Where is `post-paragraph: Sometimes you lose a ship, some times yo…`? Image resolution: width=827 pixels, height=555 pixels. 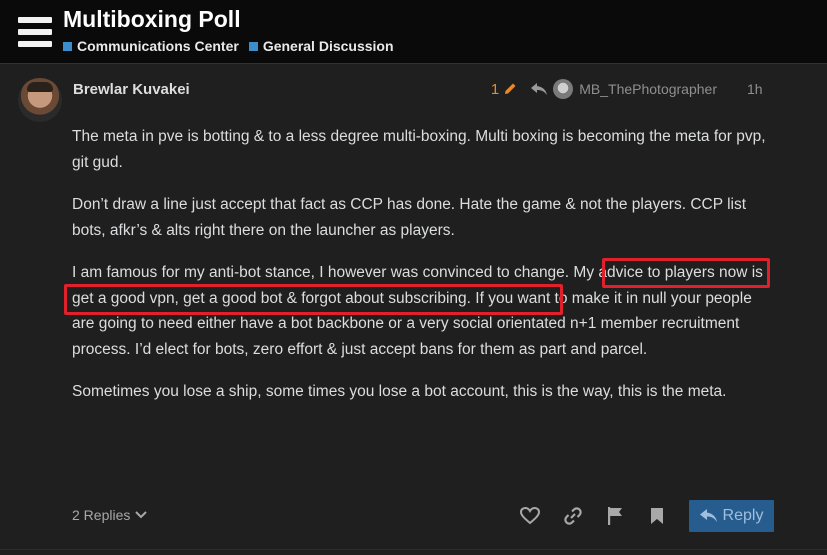
post-paragraph: Sometimes you lose a ship, some times yo… is located at coordinates (399, 391).